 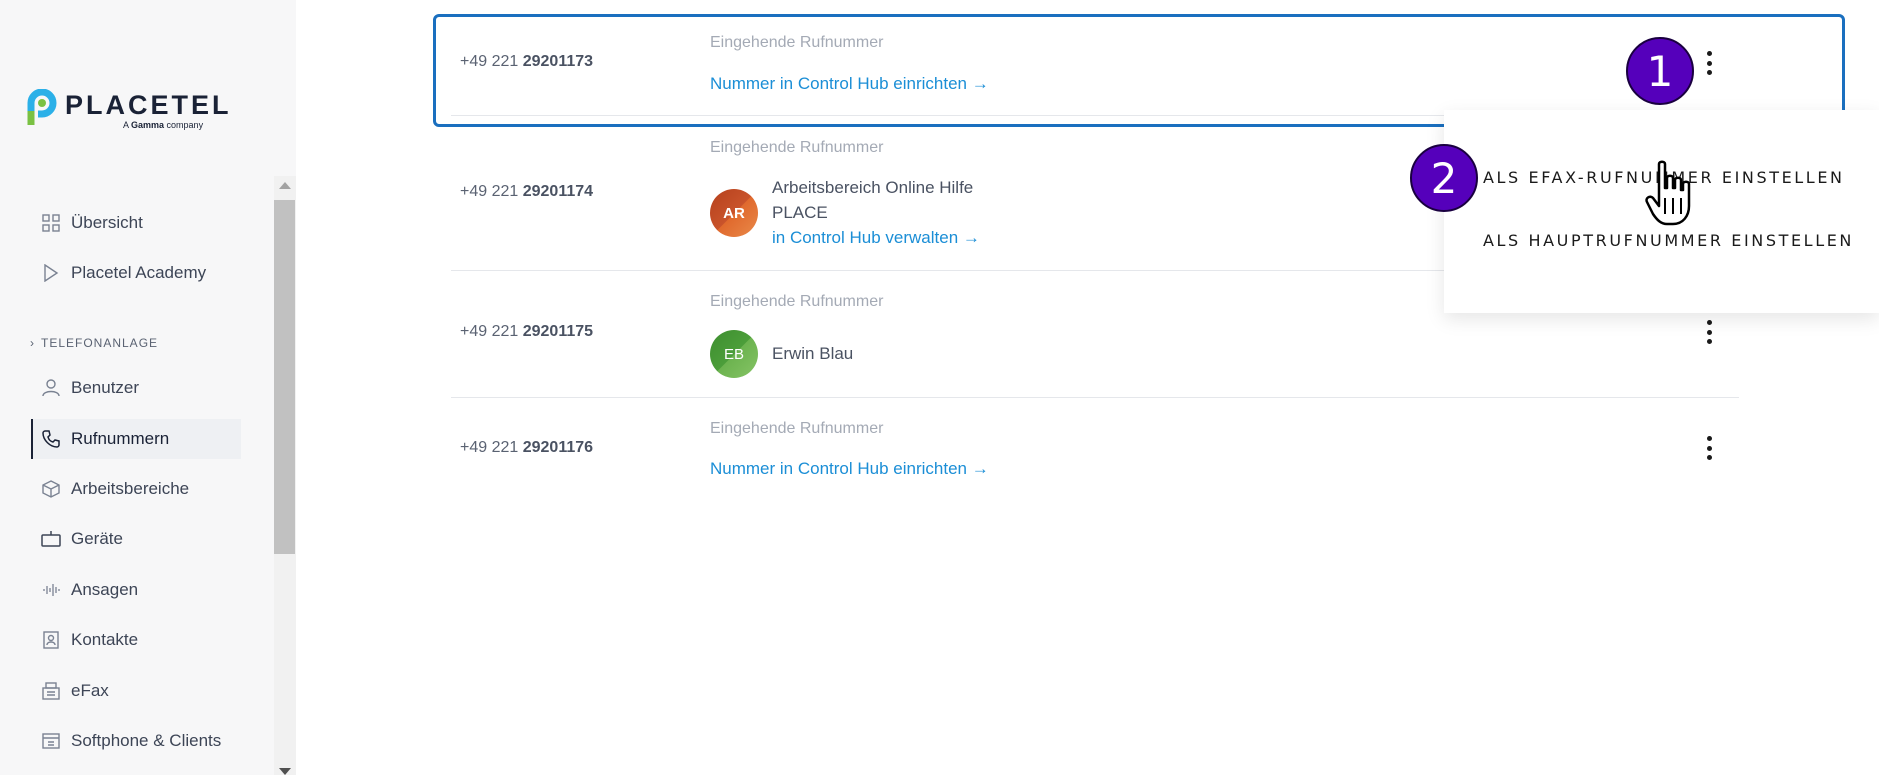 What do you see at coordinates (285, 771) in the screenshot?
I see `scroll-down-arrow-icon` at bounding box center [285, 771].